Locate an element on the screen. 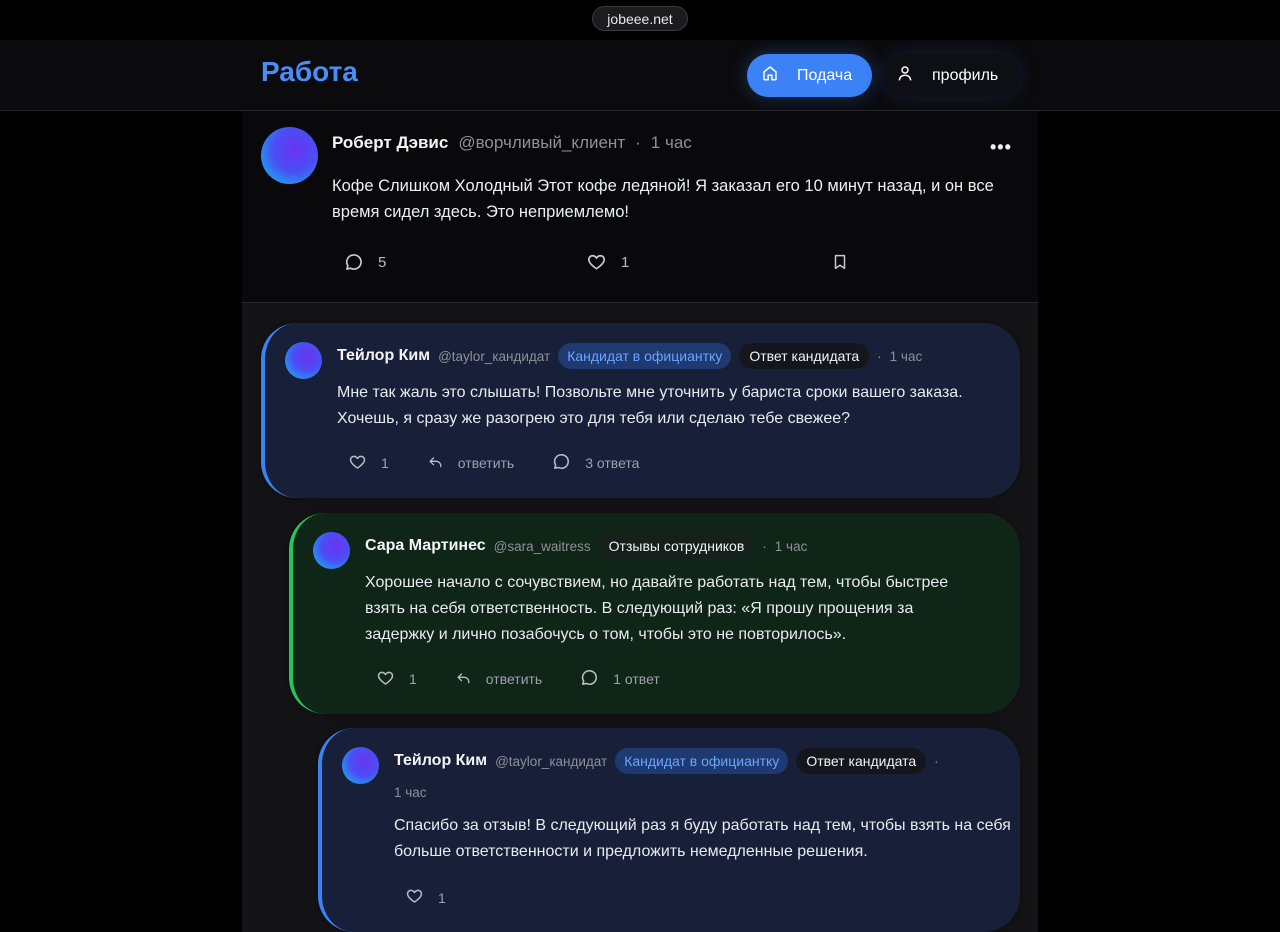 The height and width of the screenshot is (932, 1280). nav-profile-button: профиль is located at coordinates (952, 75).